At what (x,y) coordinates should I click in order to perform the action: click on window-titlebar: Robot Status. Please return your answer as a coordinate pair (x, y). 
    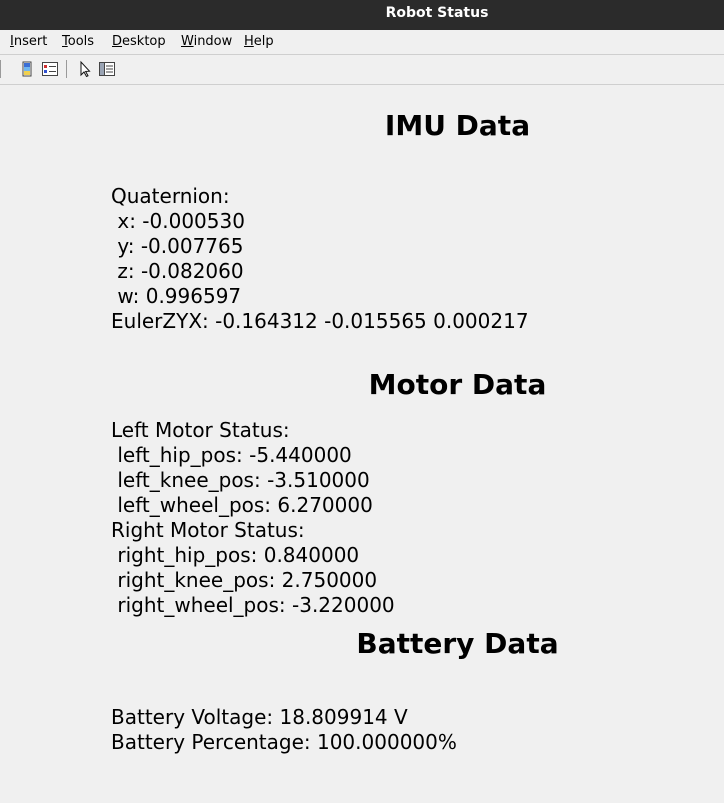
    Looking at the image, I should click on (362, 15).